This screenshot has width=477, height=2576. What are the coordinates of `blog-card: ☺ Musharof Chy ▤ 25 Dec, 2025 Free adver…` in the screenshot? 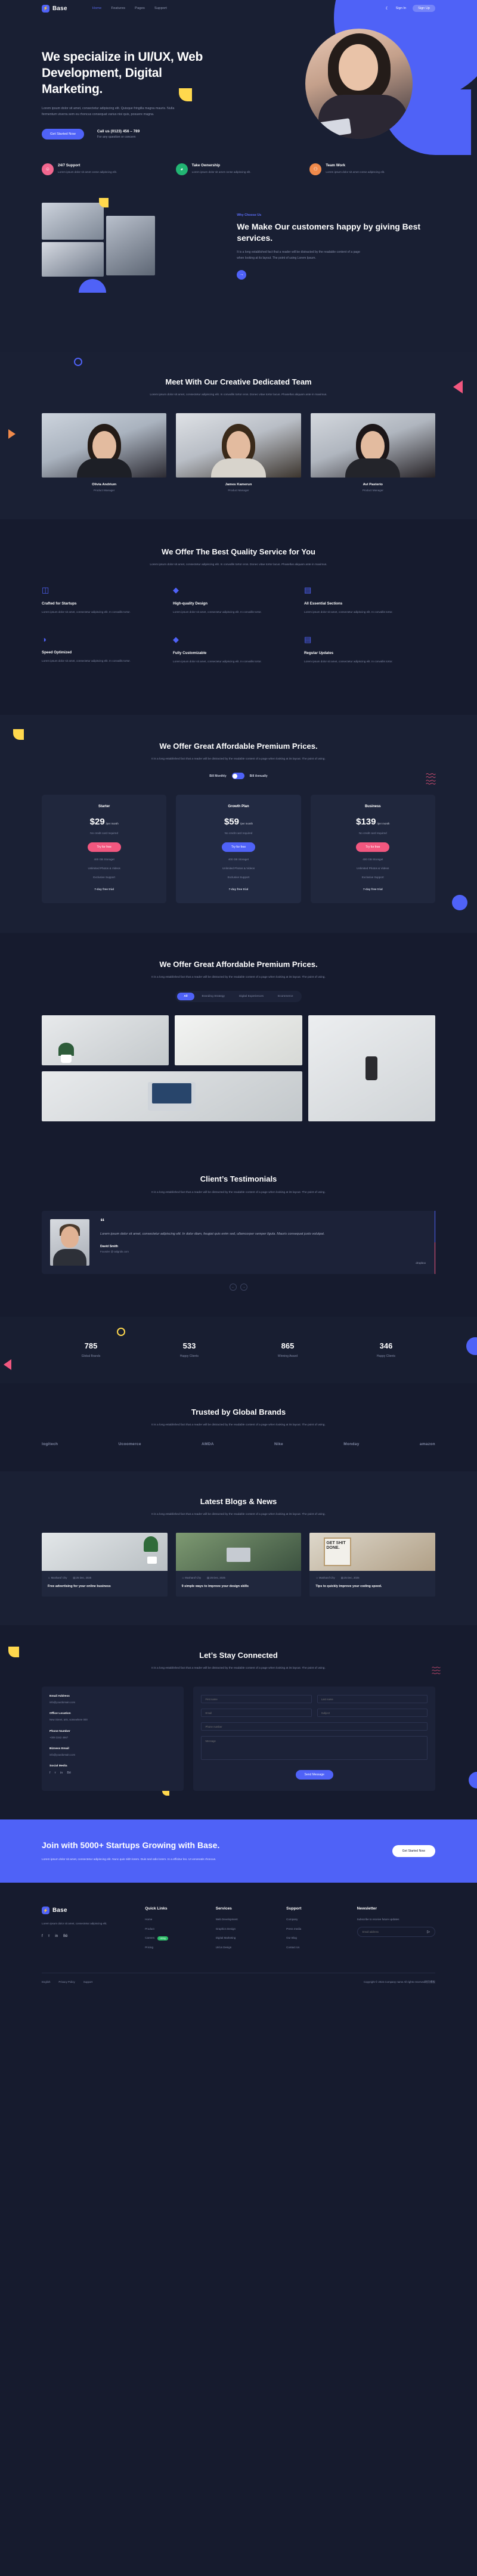 It's located at (105, 1565).